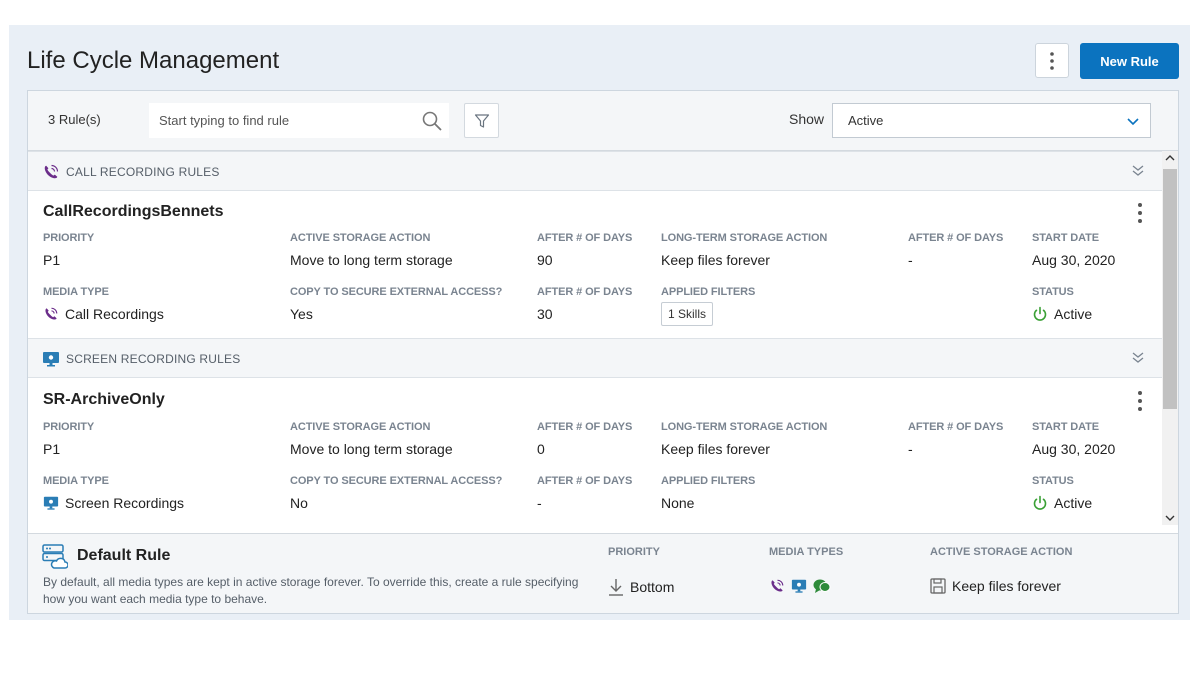 This screenshot has width=1202, height=689. Describe the element at coordinates (634, 552) in the screenshot. I see `default-priority-label: PRIORITY` at that location.